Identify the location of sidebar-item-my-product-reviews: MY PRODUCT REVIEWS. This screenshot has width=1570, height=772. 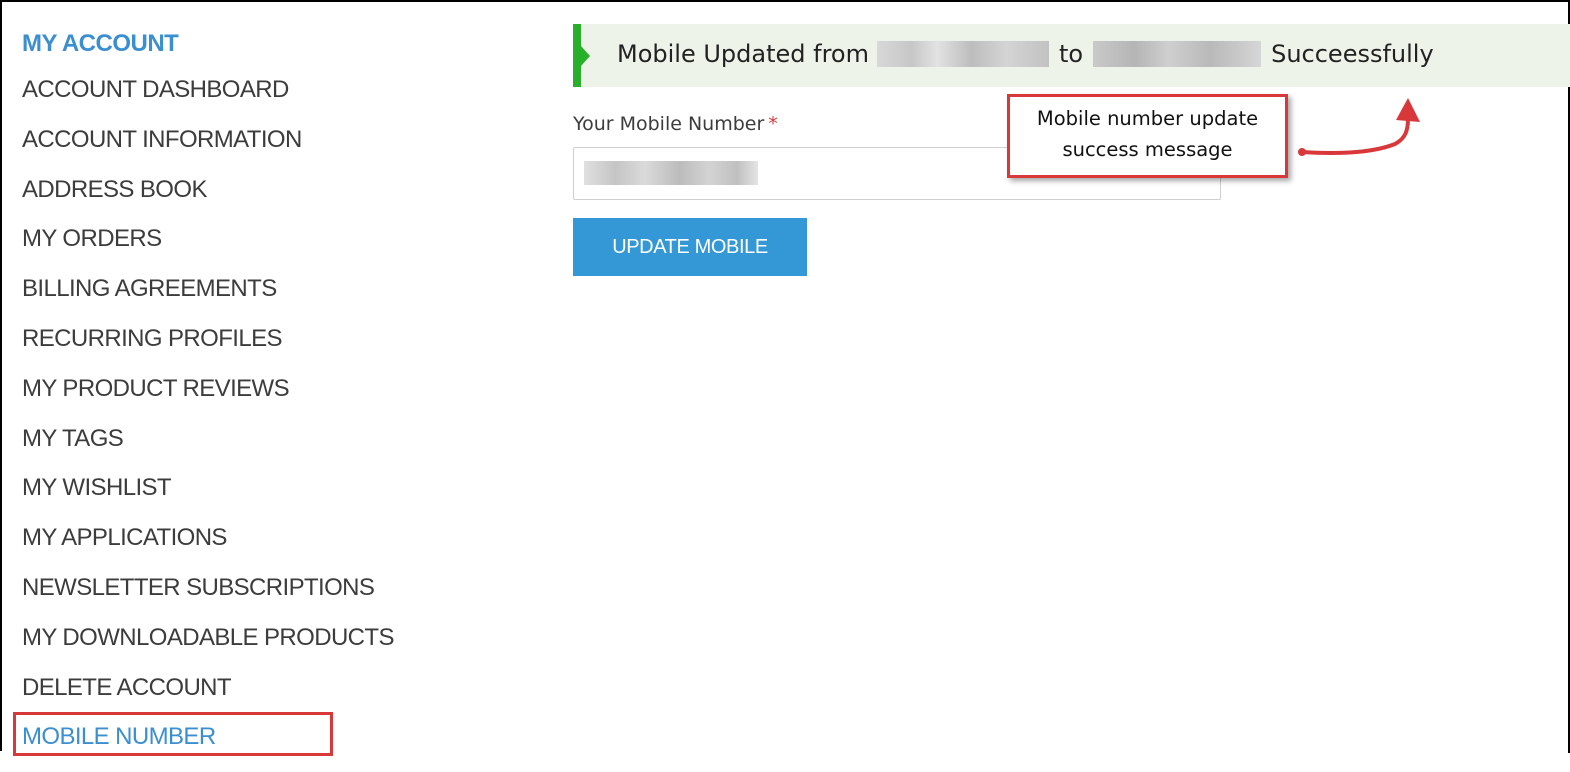
(232, 399).